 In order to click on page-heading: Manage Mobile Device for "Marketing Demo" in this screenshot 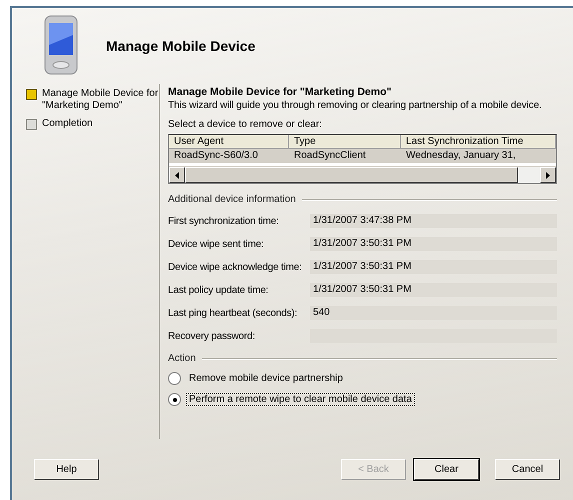, I will do `click(280, 92)`.